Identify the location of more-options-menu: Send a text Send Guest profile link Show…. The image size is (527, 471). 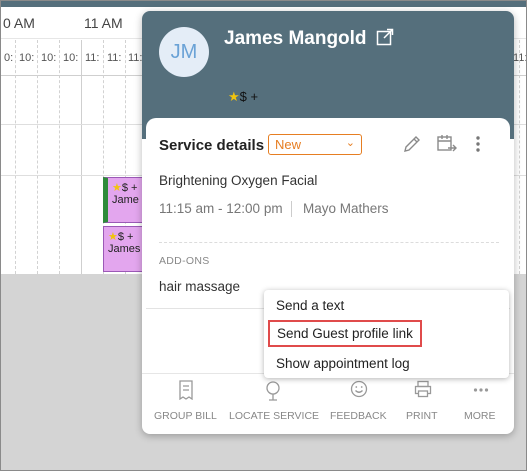
(386, 334).